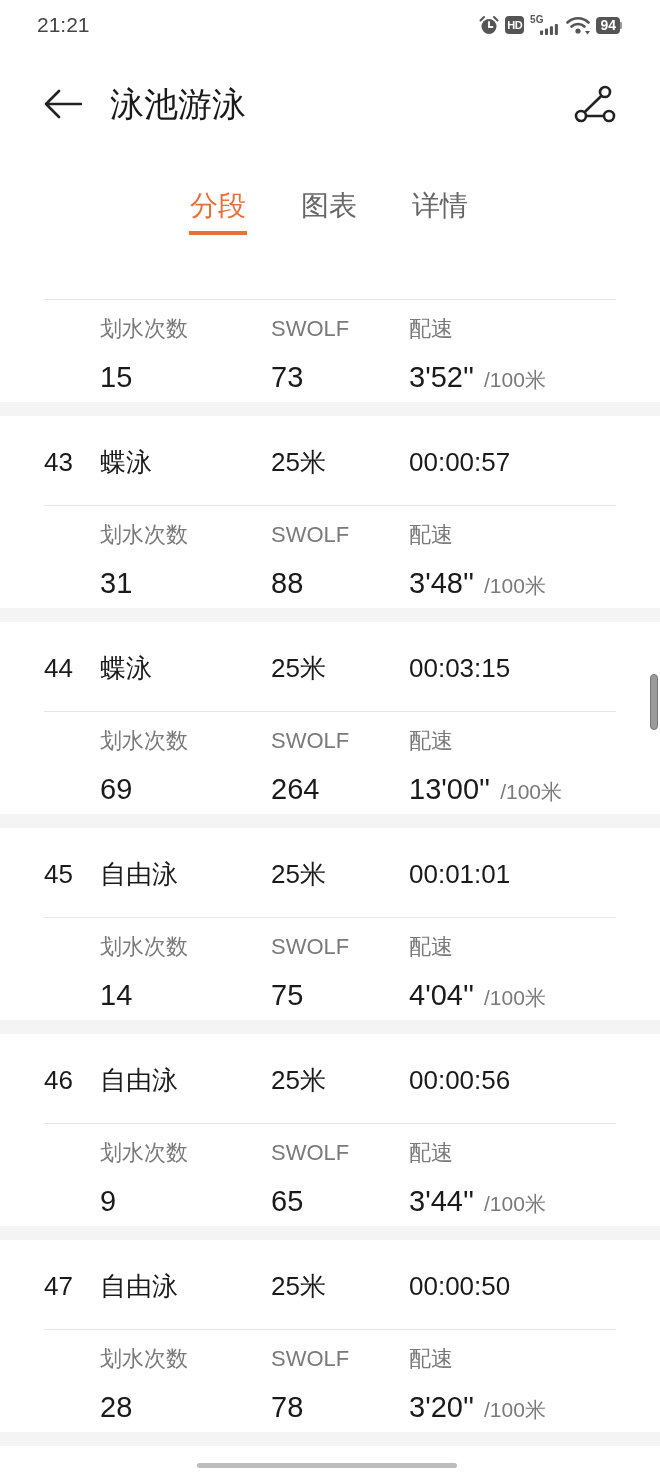  Describe the element at coordinates (654, 702) in the screenshot. I see `scrollbar-thumb` at that location.